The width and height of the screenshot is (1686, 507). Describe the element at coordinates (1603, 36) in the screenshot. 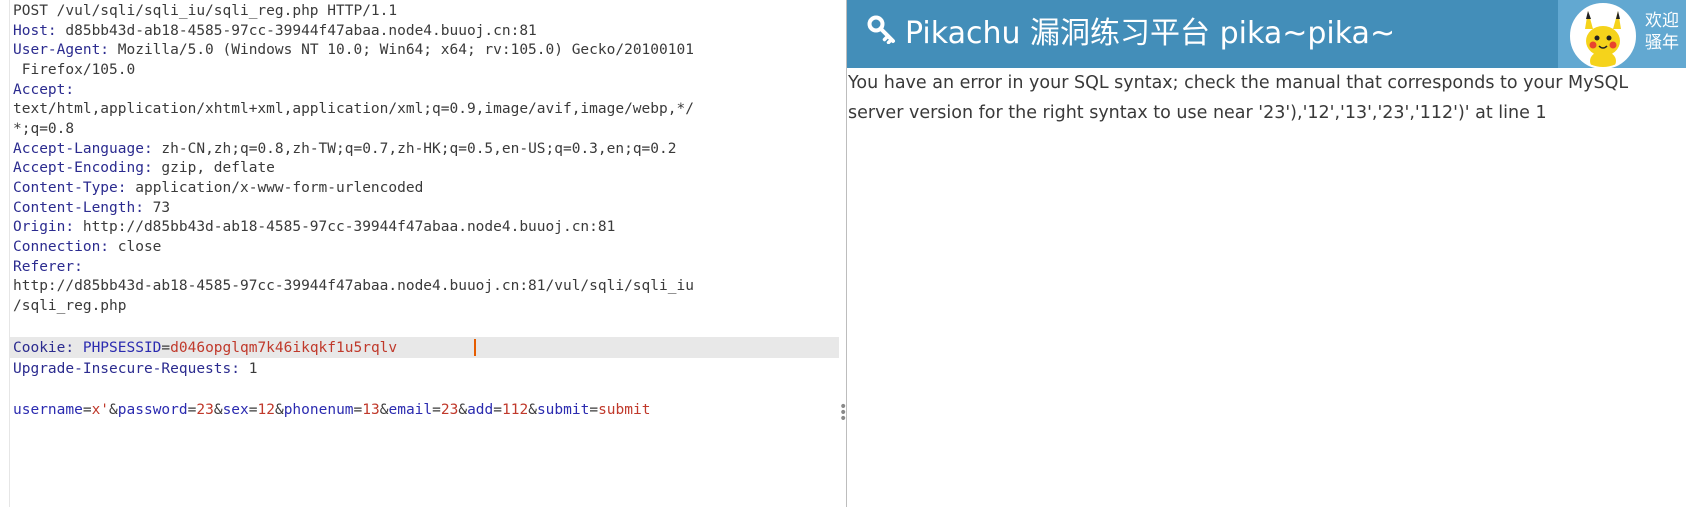

I see `pikachu-avatar` at that location.